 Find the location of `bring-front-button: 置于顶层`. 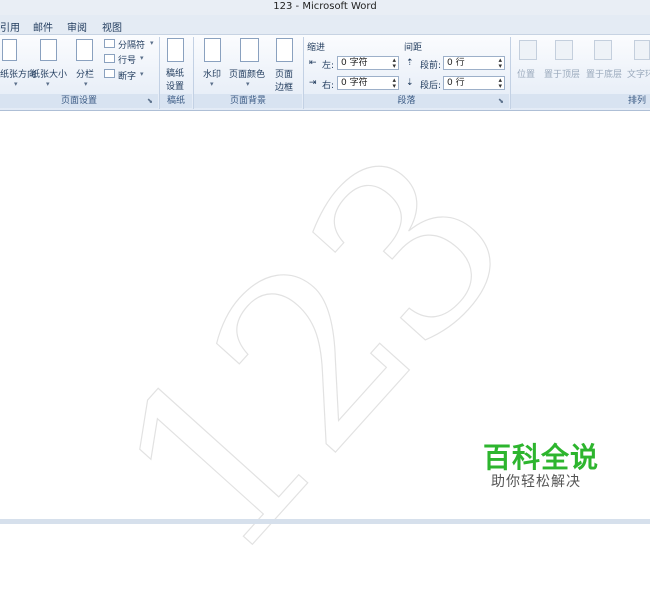

bring-front-button: 置于顶层 is located at coordinates (562, 75).